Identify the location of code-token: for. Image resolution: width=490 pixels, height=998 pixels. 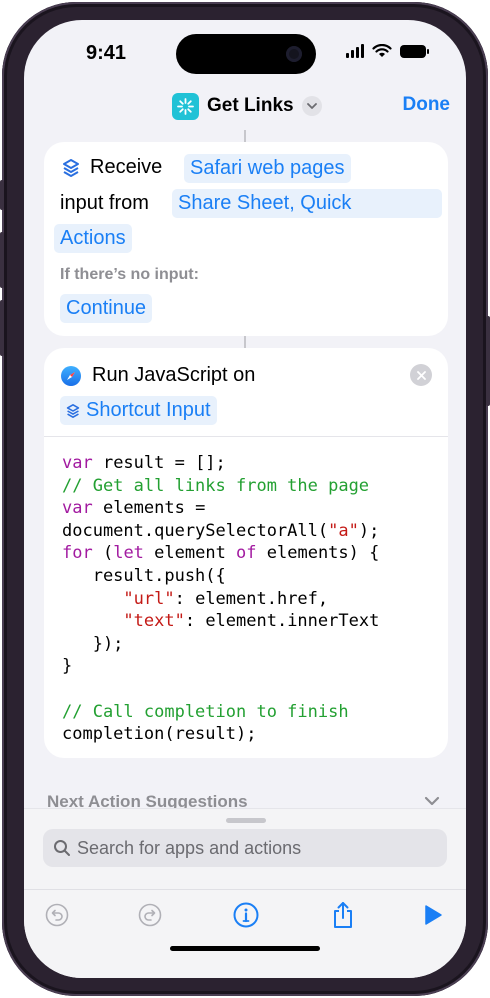
(77, 553).